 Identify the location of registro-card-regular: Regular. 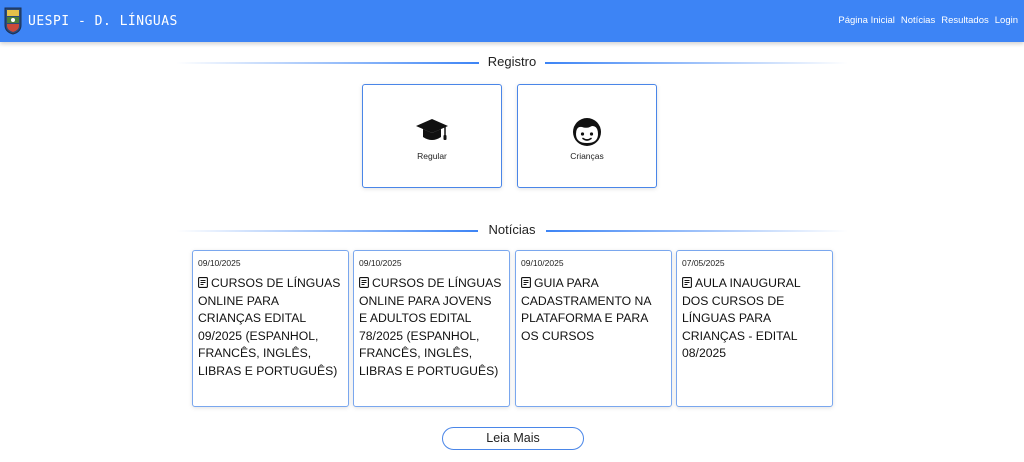
(432, 136).